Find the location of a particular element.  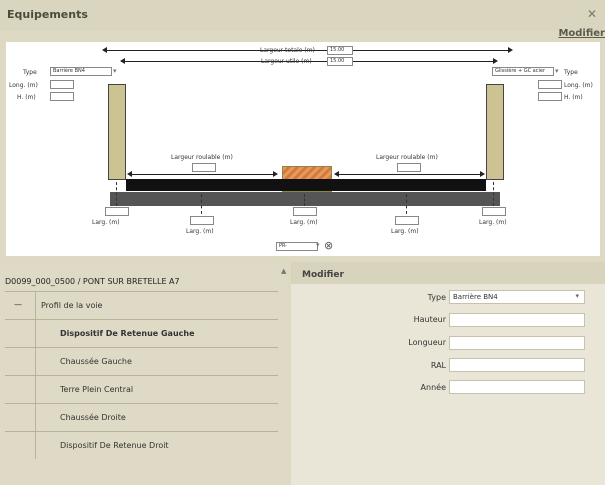

largeur-utile-field: 15.00 is located at coordinates (340, 61).